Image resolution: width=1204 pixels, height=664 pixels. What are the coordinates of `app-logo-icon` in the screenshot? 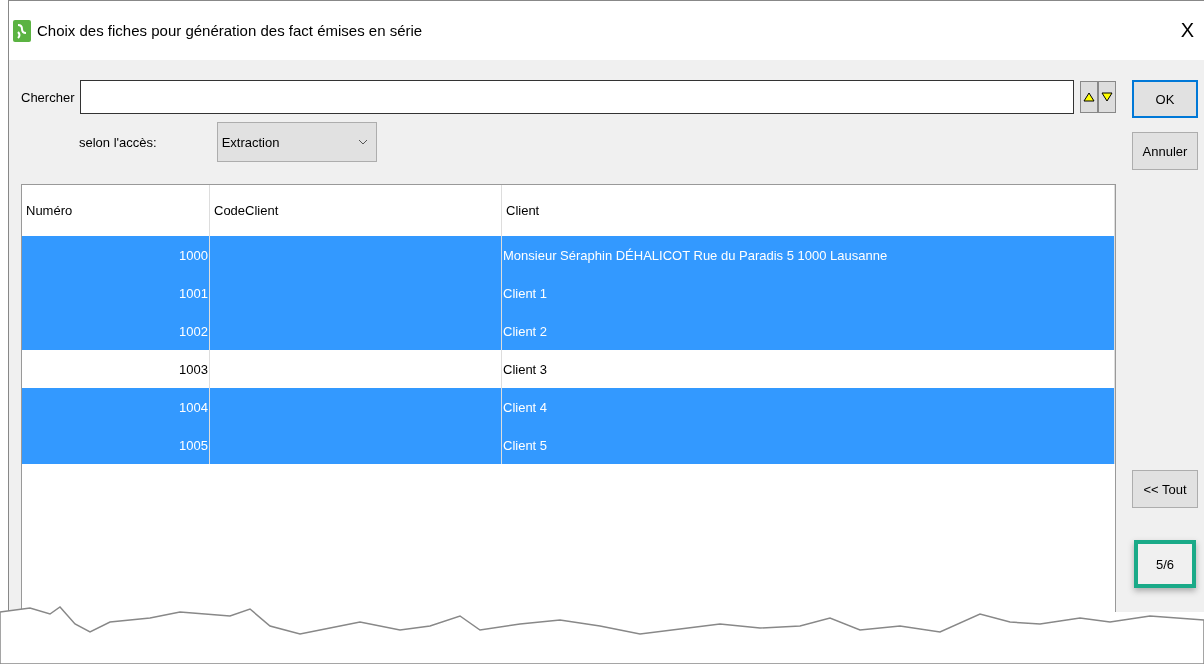 It's located at (22, 30).